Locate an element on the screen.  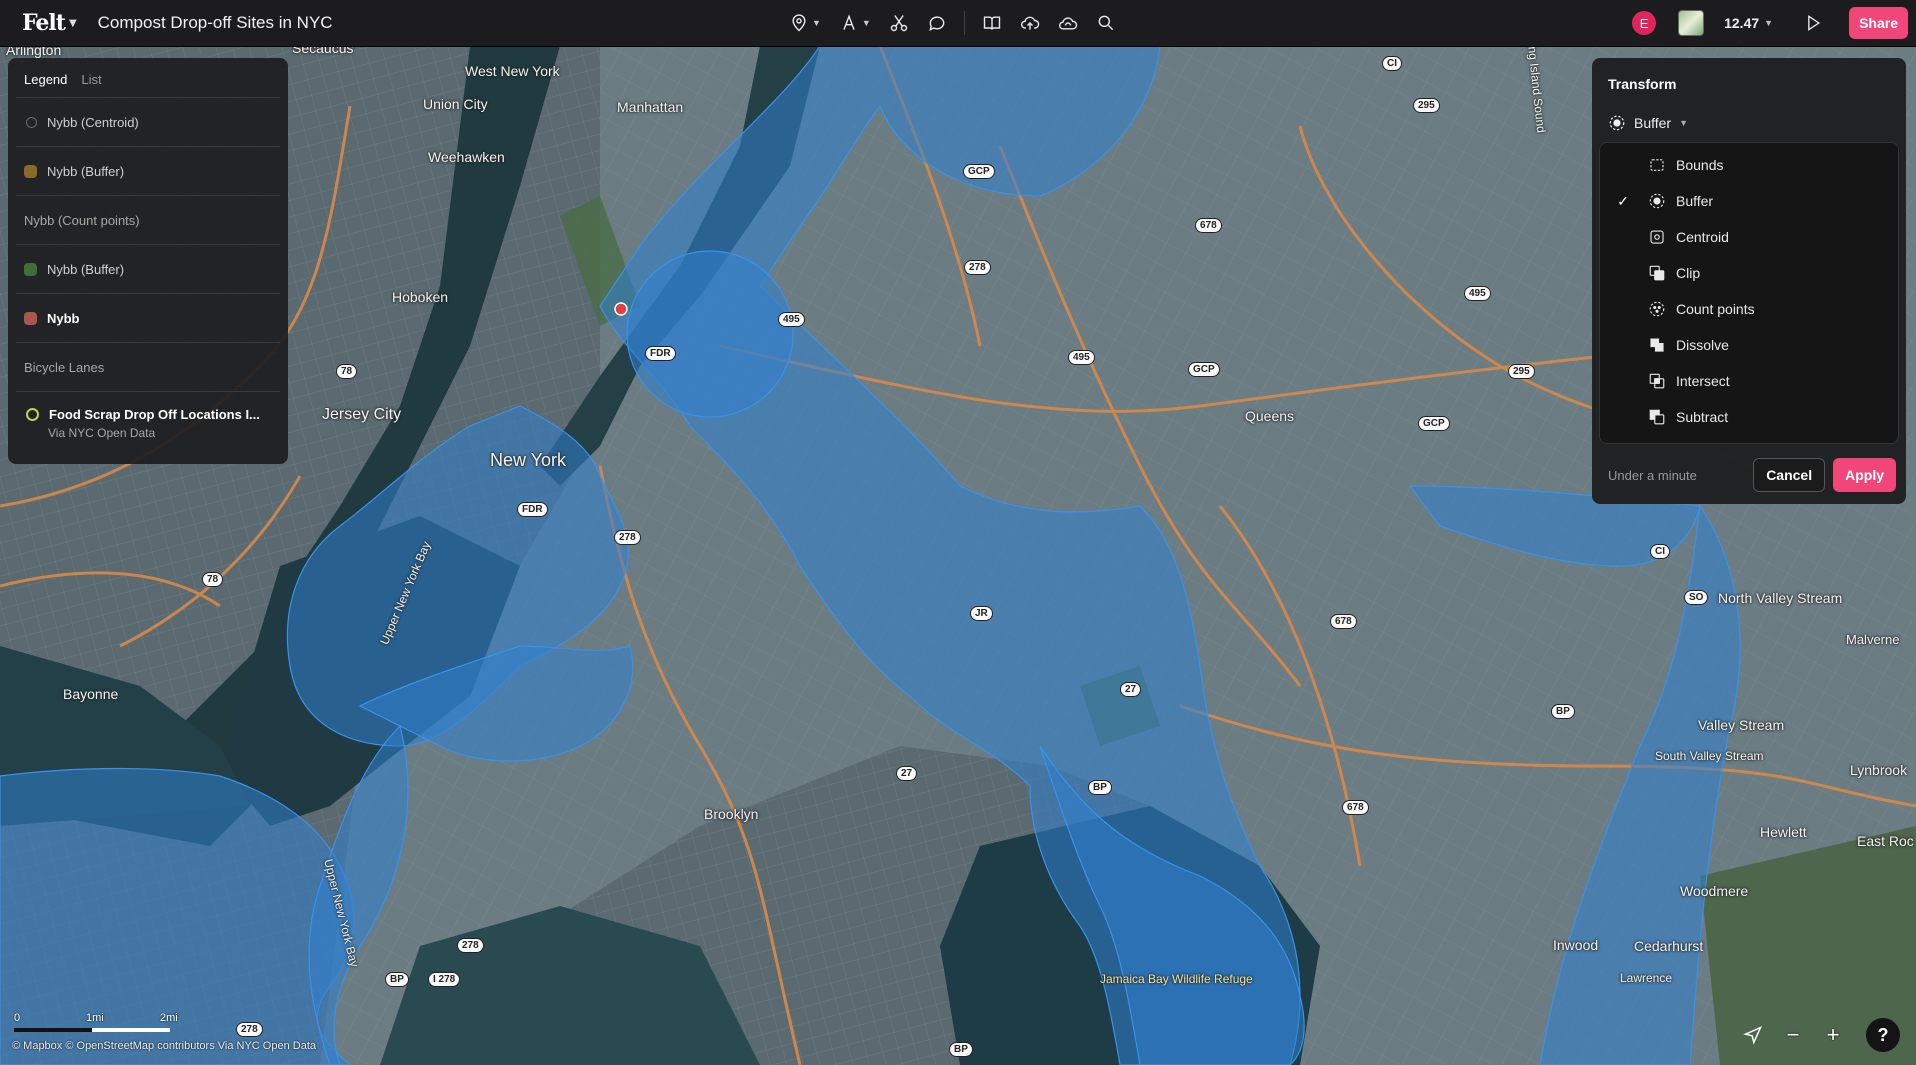
upload-button is located at coordinates (1030, 23).